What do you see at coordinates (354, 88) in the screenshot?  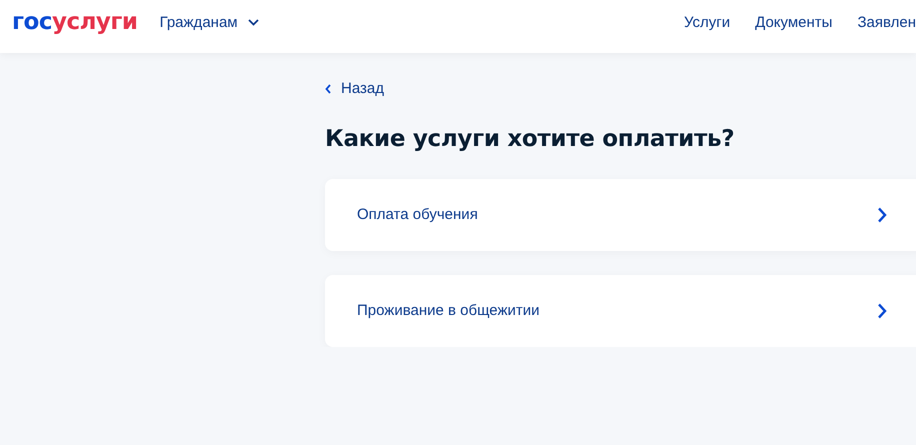 I see `back-link: Назад` at bounding box center [354, 88].